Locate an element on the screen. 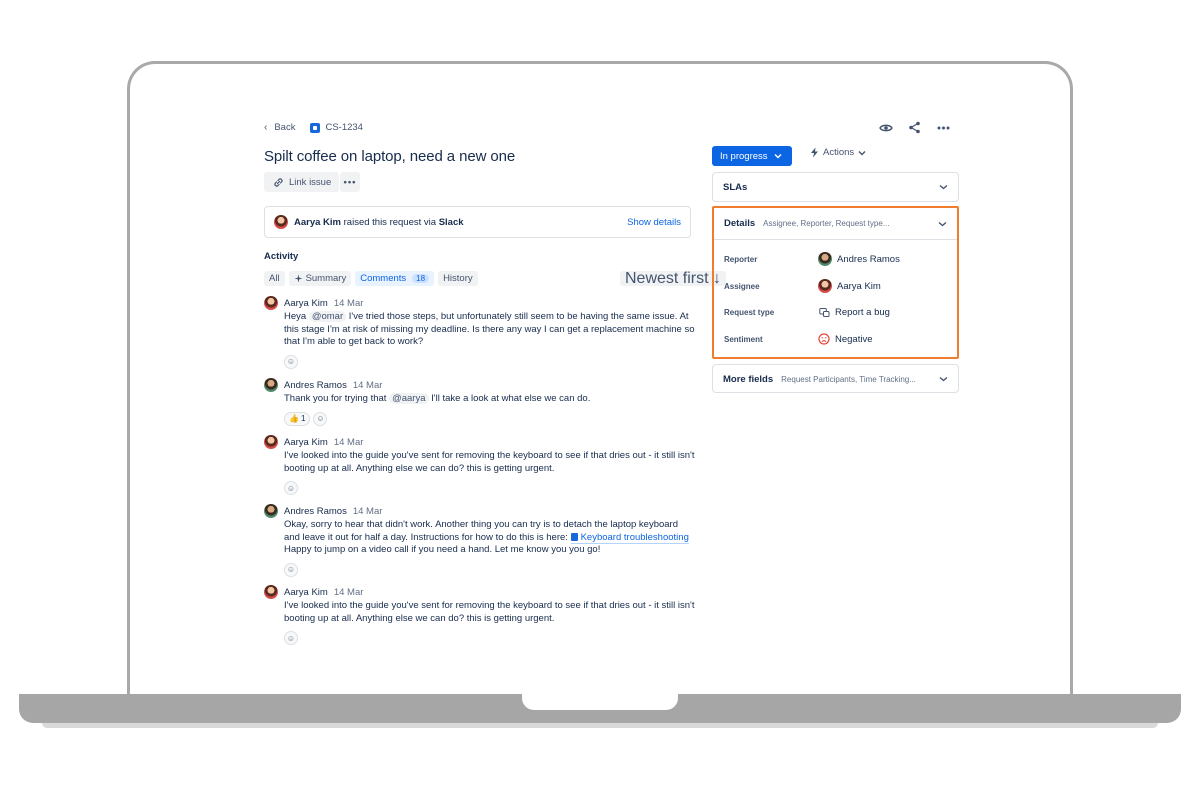 The image size is (1200, 790). field-sentiment: Sentiment Negative is located at coordinates (836, 339).